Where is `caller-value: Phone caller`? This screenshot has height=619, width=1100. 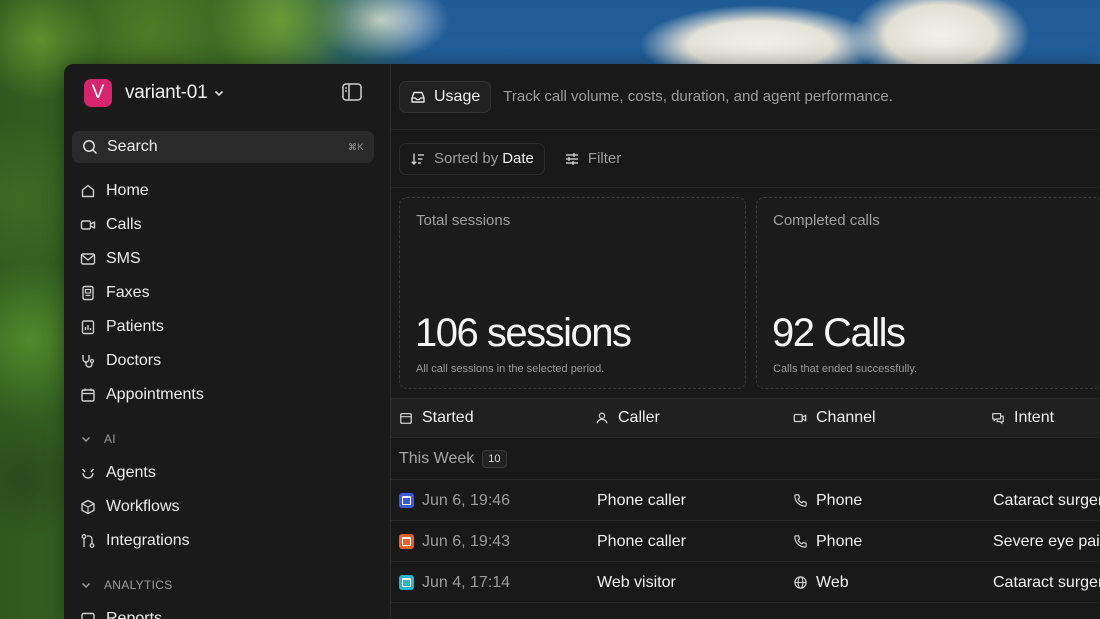 caller-value: Phone caller is located at coordinates (641, 500).